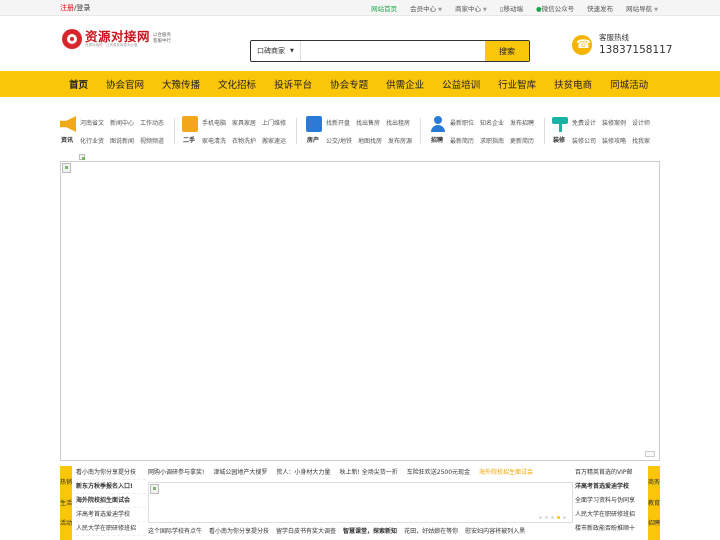 This screenshot has width=720, height=540. I want to click on left-category-tabs: 热销 生活 活动, so click(66, 503).